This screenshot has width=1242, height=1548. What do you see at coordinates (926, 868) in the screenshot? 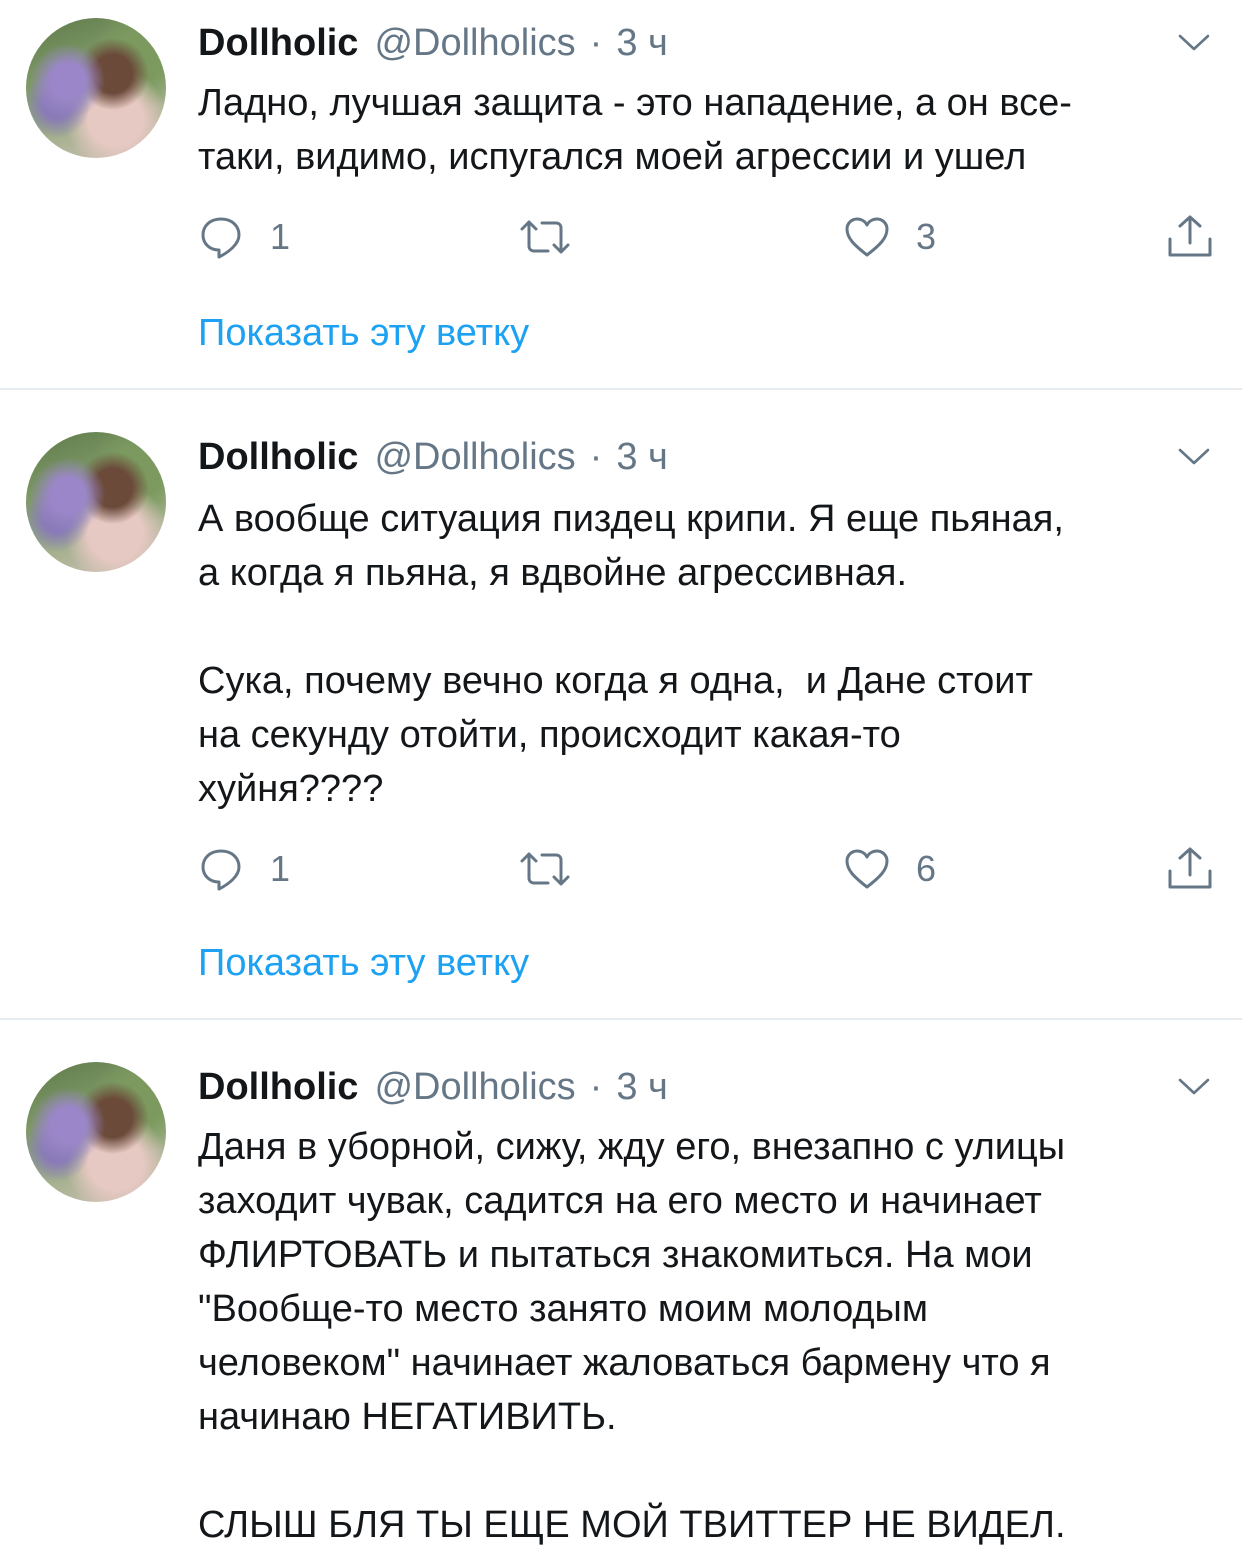
I see `like-count: 6` at bounding box center [926, 868].